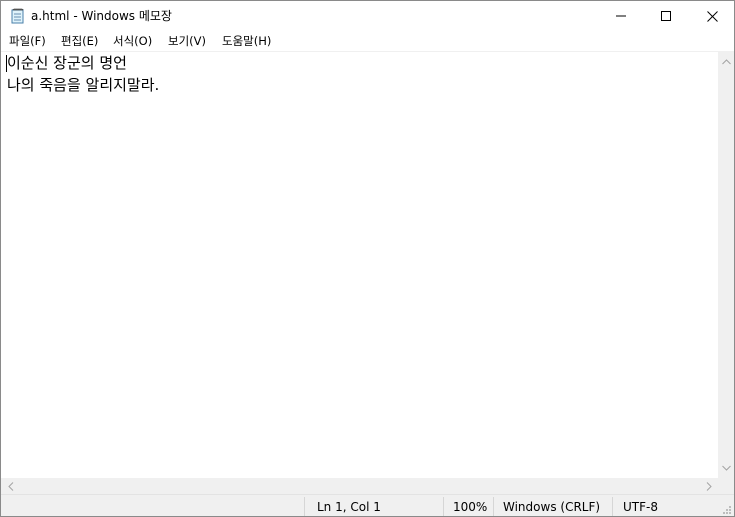  I want to click on window-title: a.html - Windows 메모장, so click(101, 16).